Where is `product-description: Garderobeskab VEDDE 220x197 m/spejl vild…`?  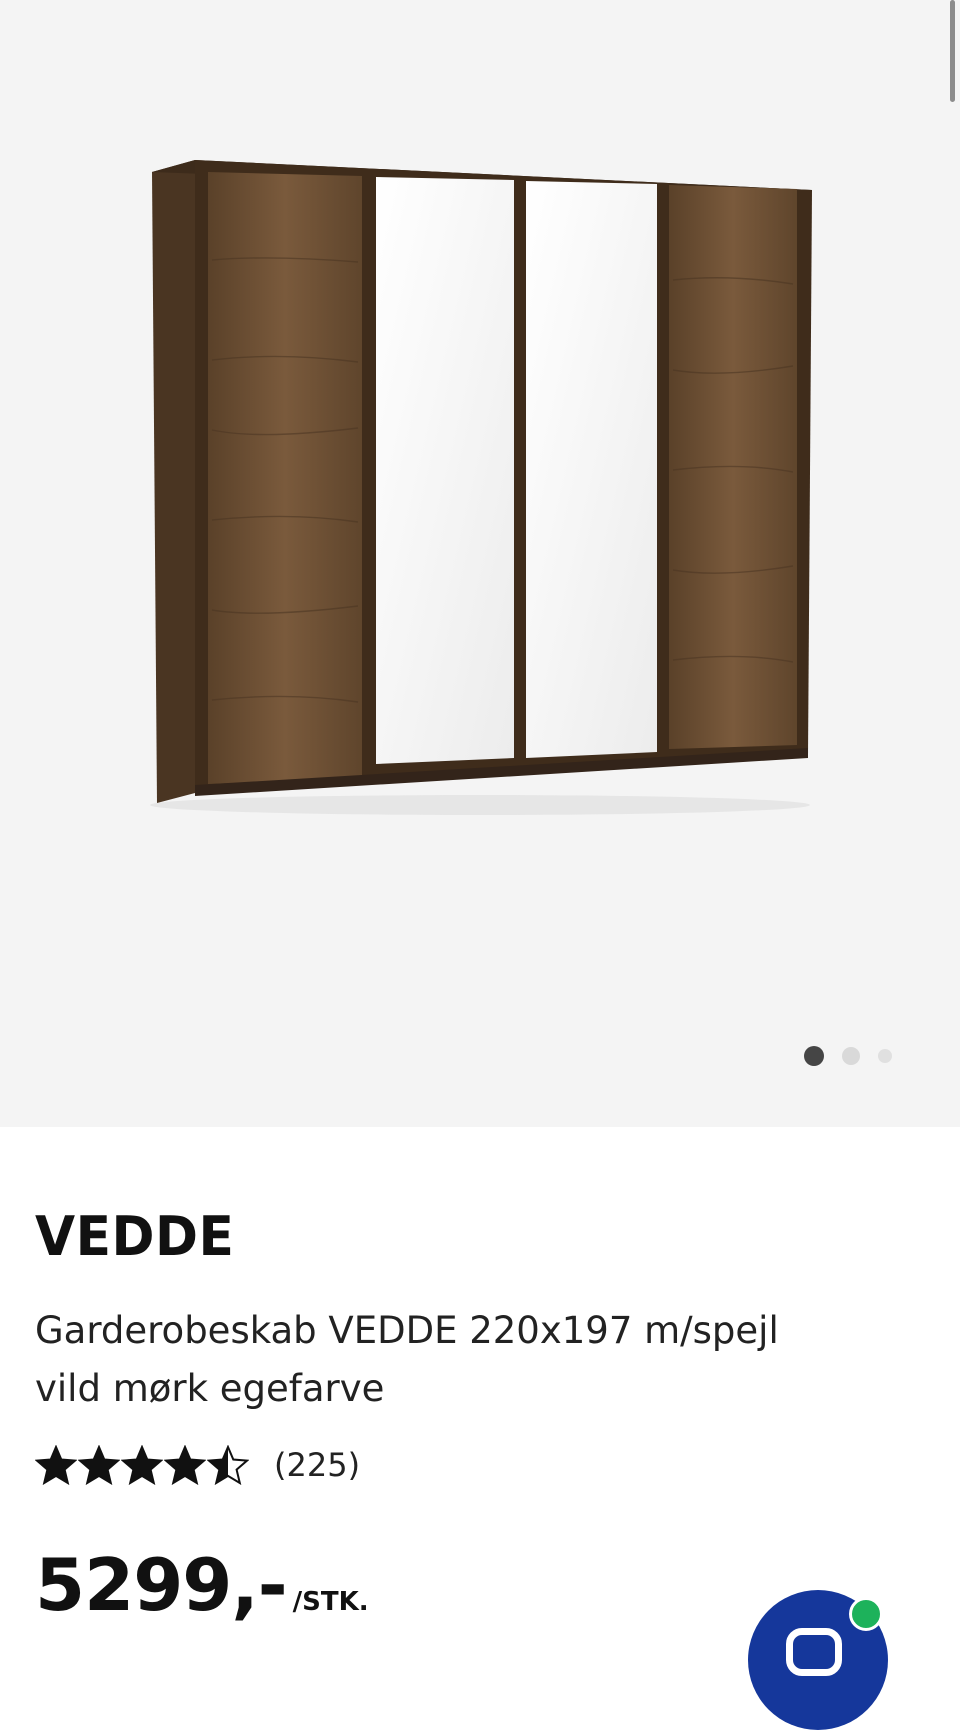 product-description: Garderobeskab VEDDE 220x197 m/spejl vild… is located at coordinates (407, 1359).